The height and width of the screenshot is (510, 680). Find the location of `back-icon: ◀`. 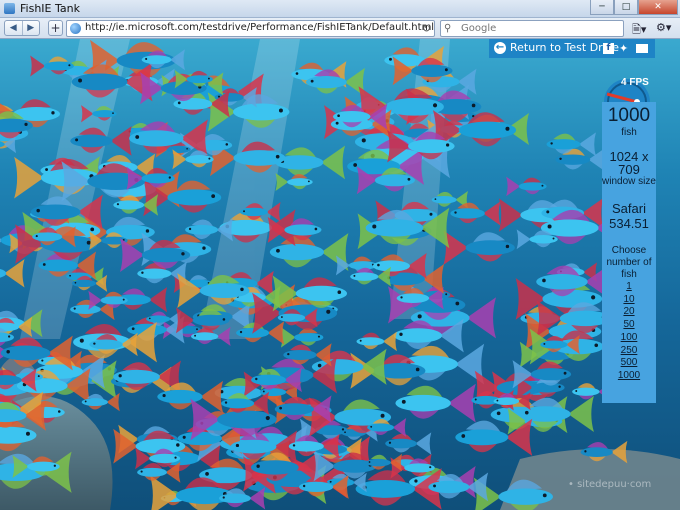

back-icon: ◀ is located at coordinates (13, 28).